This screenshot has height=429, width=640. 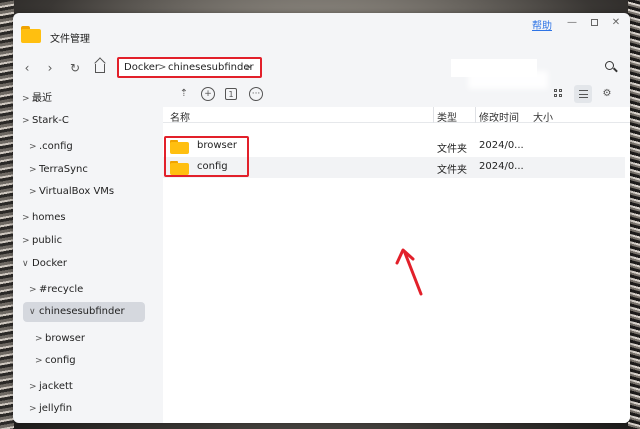 I want to click on tree-item-label: jackett, so click(x=56, y=386).